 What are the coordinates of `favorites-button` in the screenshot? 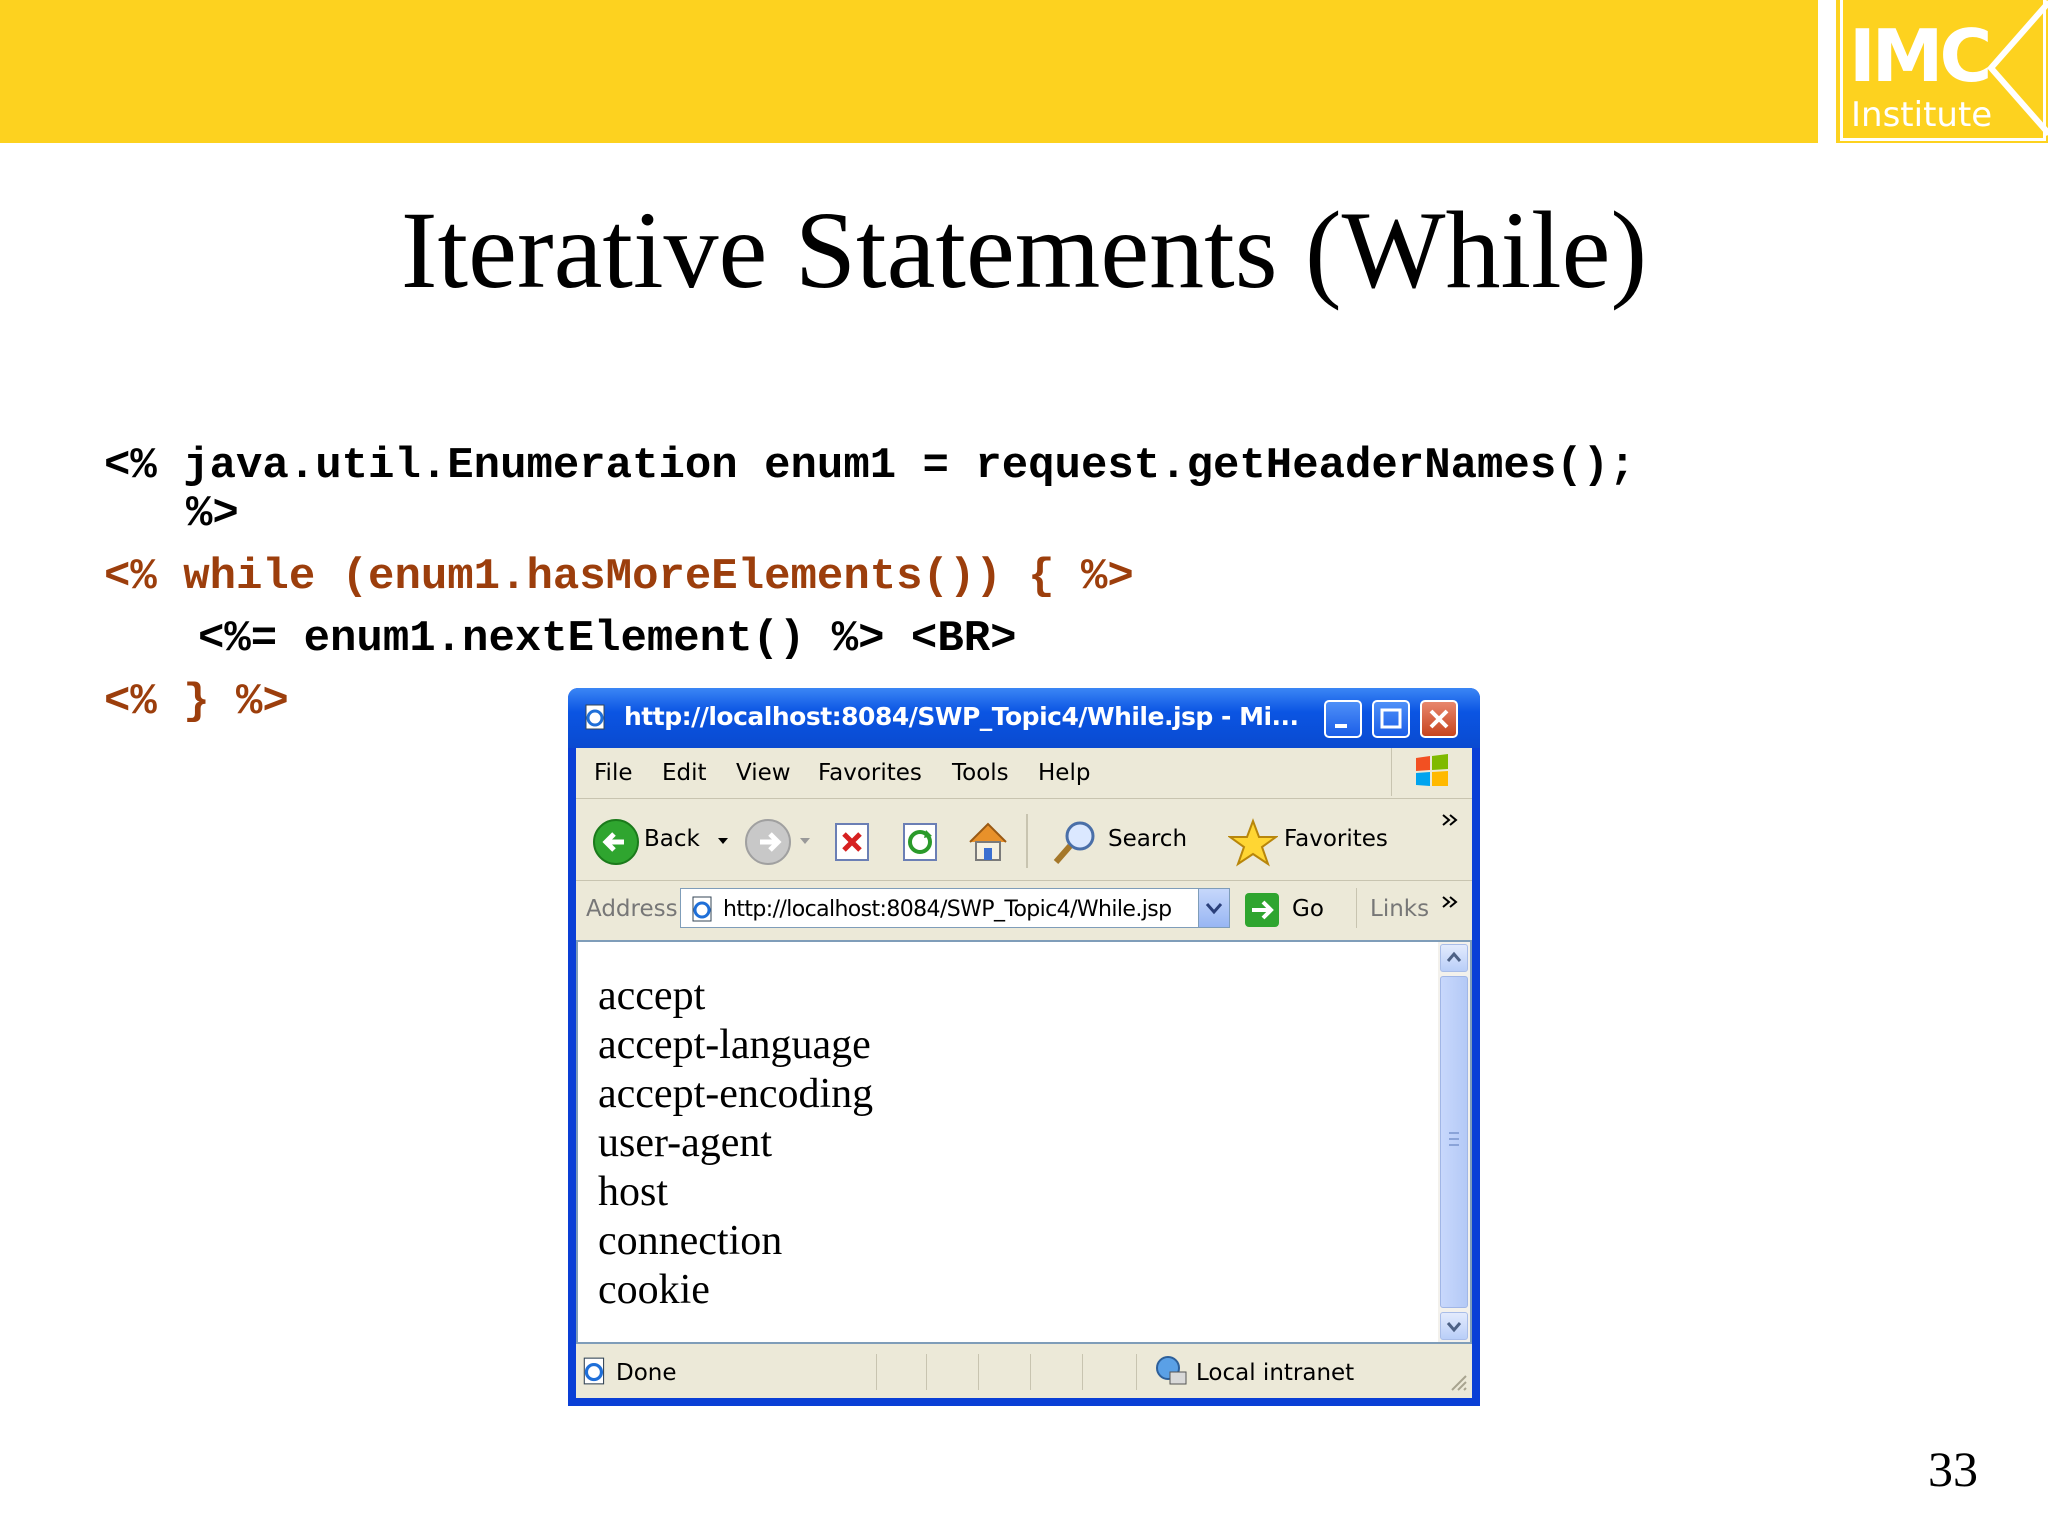 It's located at (1253, 843).